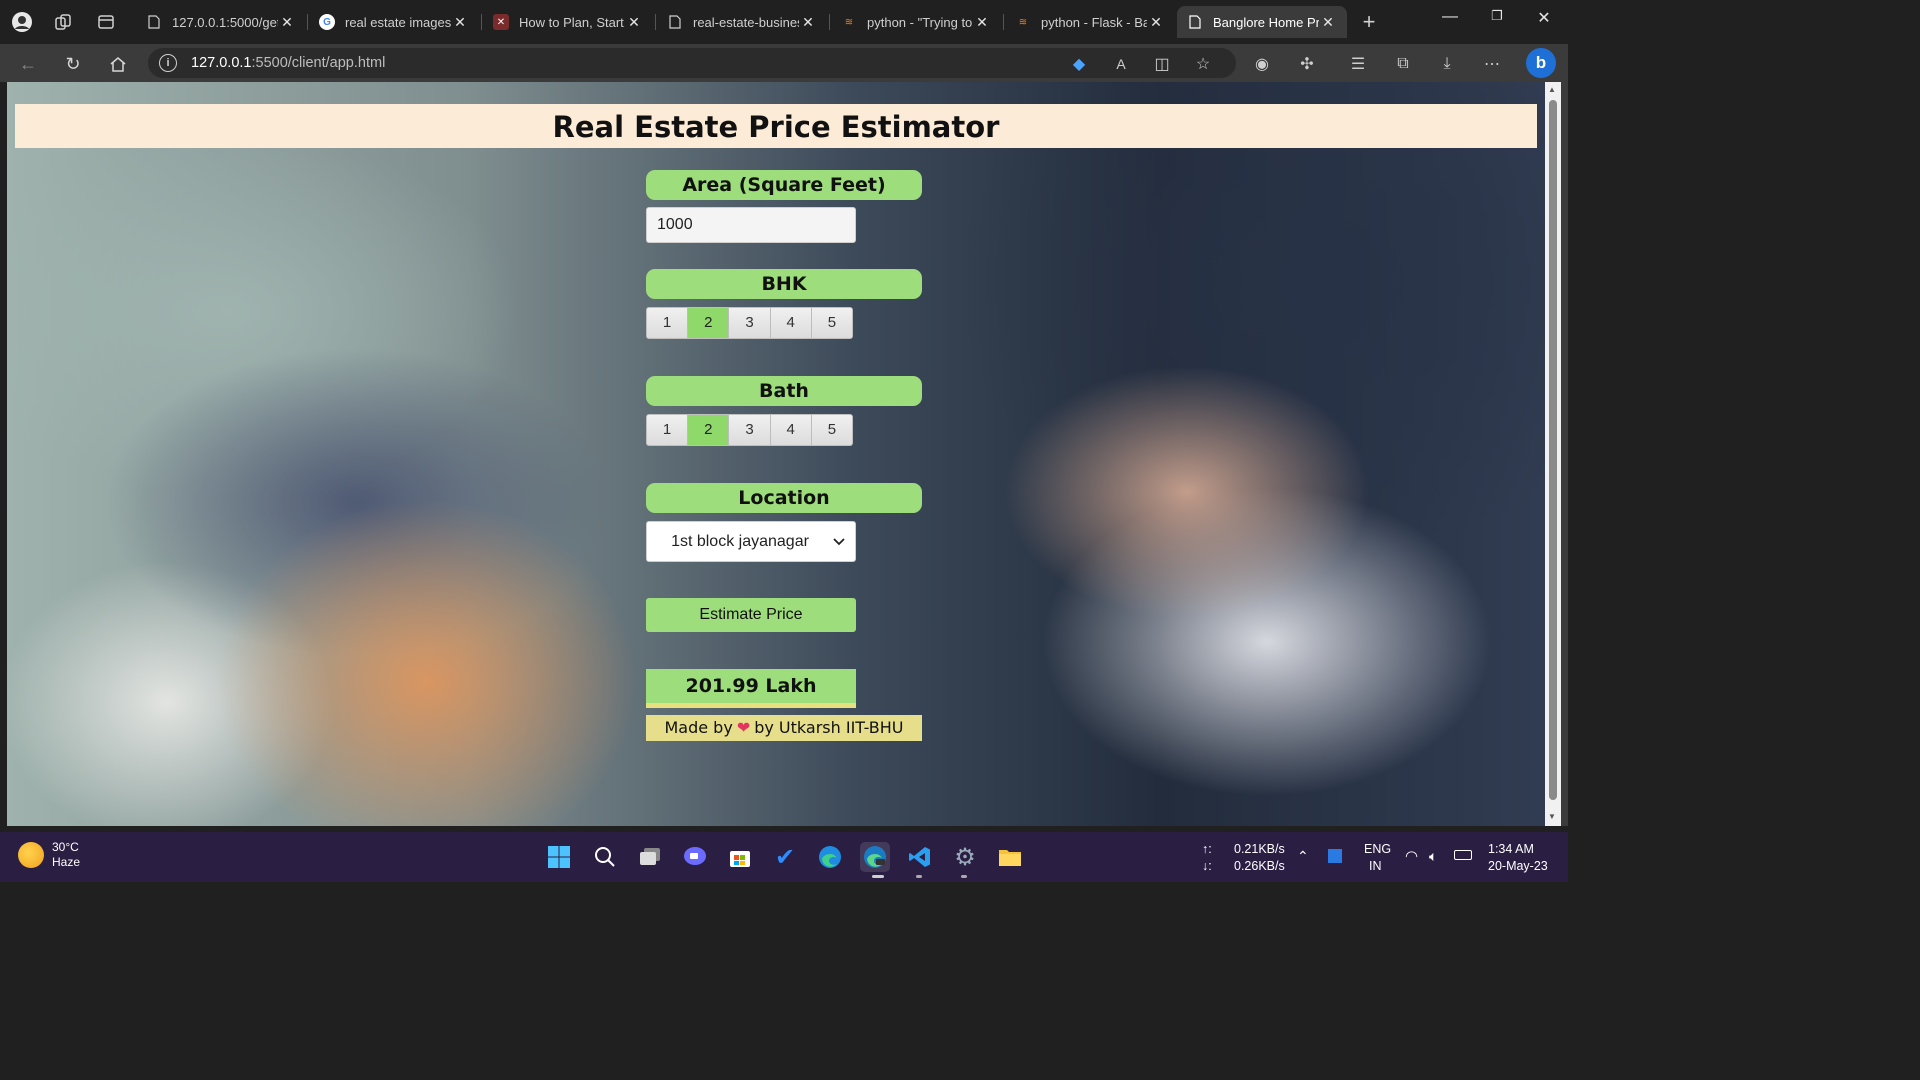  I want to click on tray-app-icon, so click(1335, 856).